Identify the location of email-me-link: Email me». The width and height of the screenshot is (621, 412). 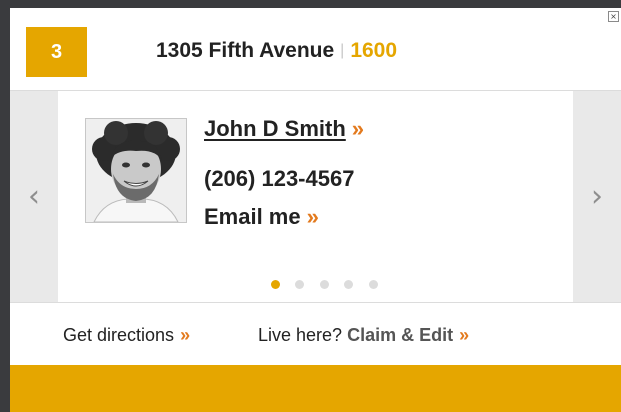
(261, 217).